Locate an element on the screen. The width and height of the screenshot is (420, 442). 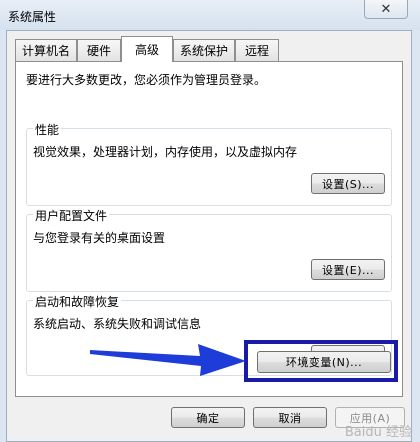
env-variables-highlight is located at coordinates (321, 361).